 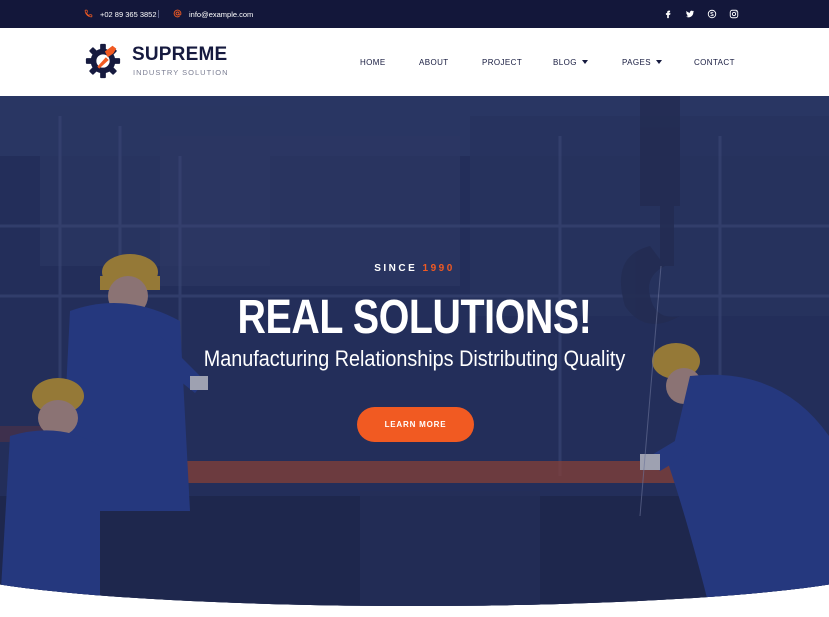 I want to click on nav-home: HOME, so click(x=373, y=62).